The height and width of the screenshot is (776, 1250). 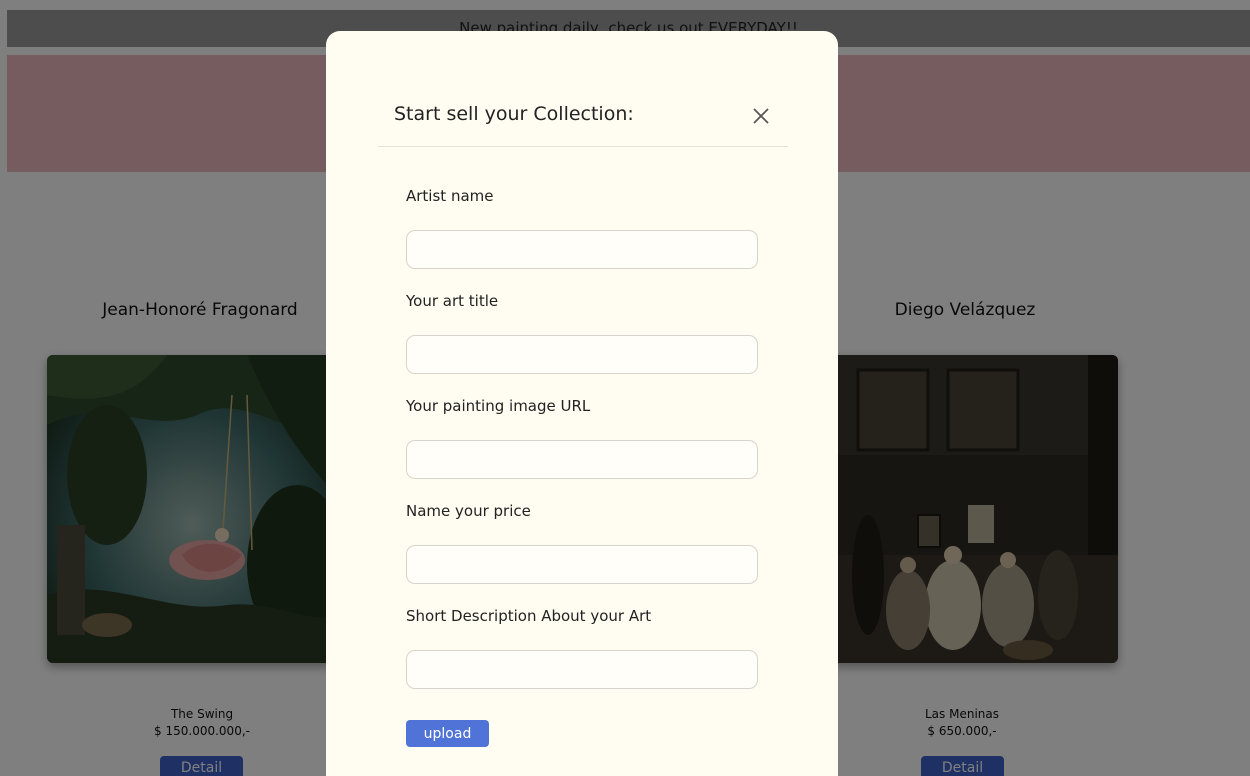 What do you see at coordinates (582, 669) in the screenshot?
I see `description-input` at bounding box center [582, 669].